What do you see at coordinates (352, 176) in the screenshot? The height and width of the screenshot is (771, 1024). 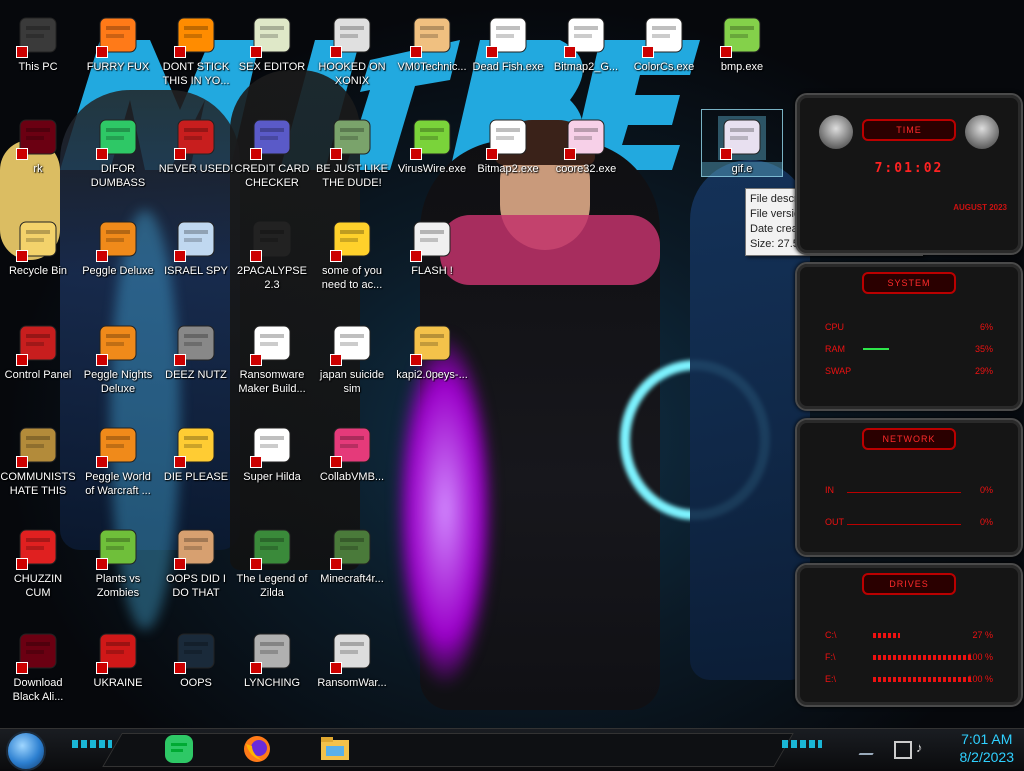 I see `desktop-icon-label: BE JUST LIKE THE DUDE!` at bounding box center [352, 176].